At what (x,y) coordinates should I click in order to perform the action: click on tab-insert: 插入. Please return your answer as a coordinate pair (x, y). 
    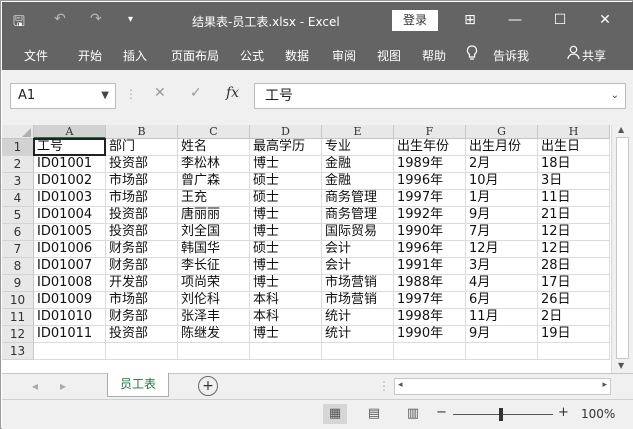
    Looking at the image, I should click on (135, 55).